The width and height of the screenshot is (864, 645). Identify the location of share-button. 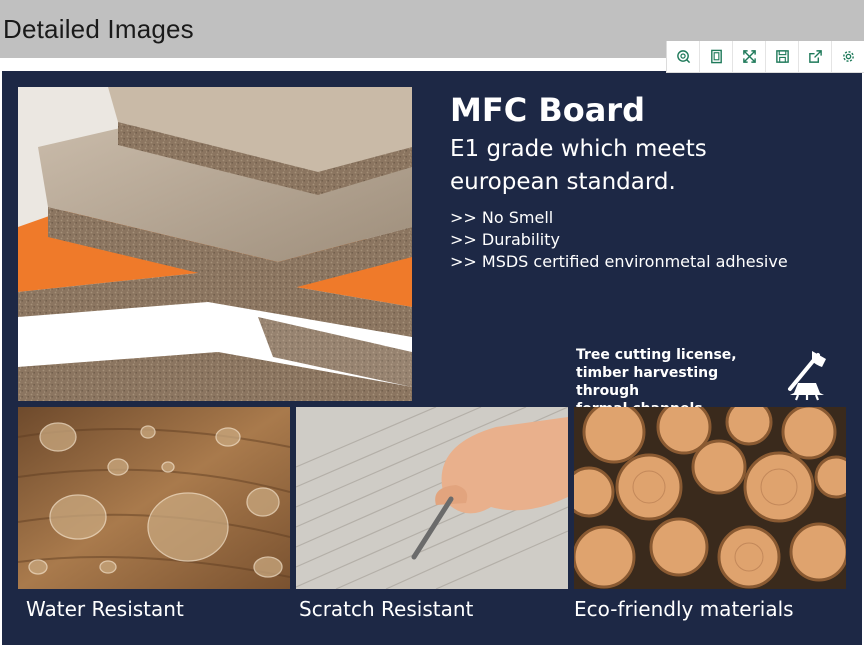
(815, 56).